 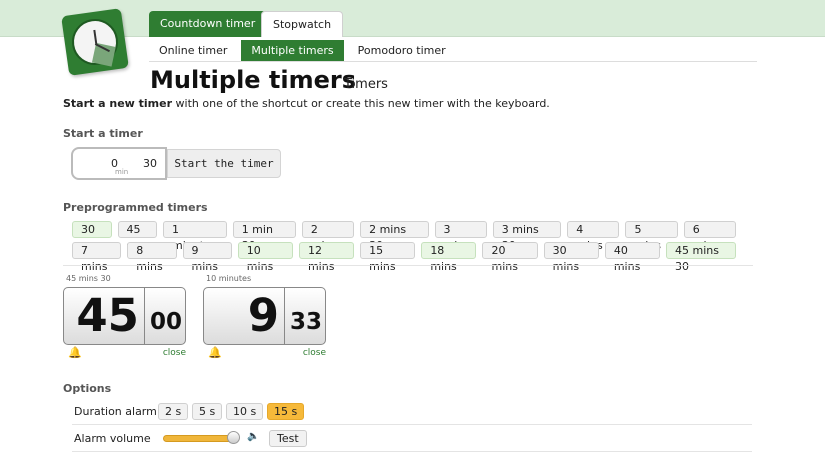 What do you see at coordinates (193, 50) in the screenshot?
I see `subtab-online-timer: Online timer` at bounding box center [193, 50].